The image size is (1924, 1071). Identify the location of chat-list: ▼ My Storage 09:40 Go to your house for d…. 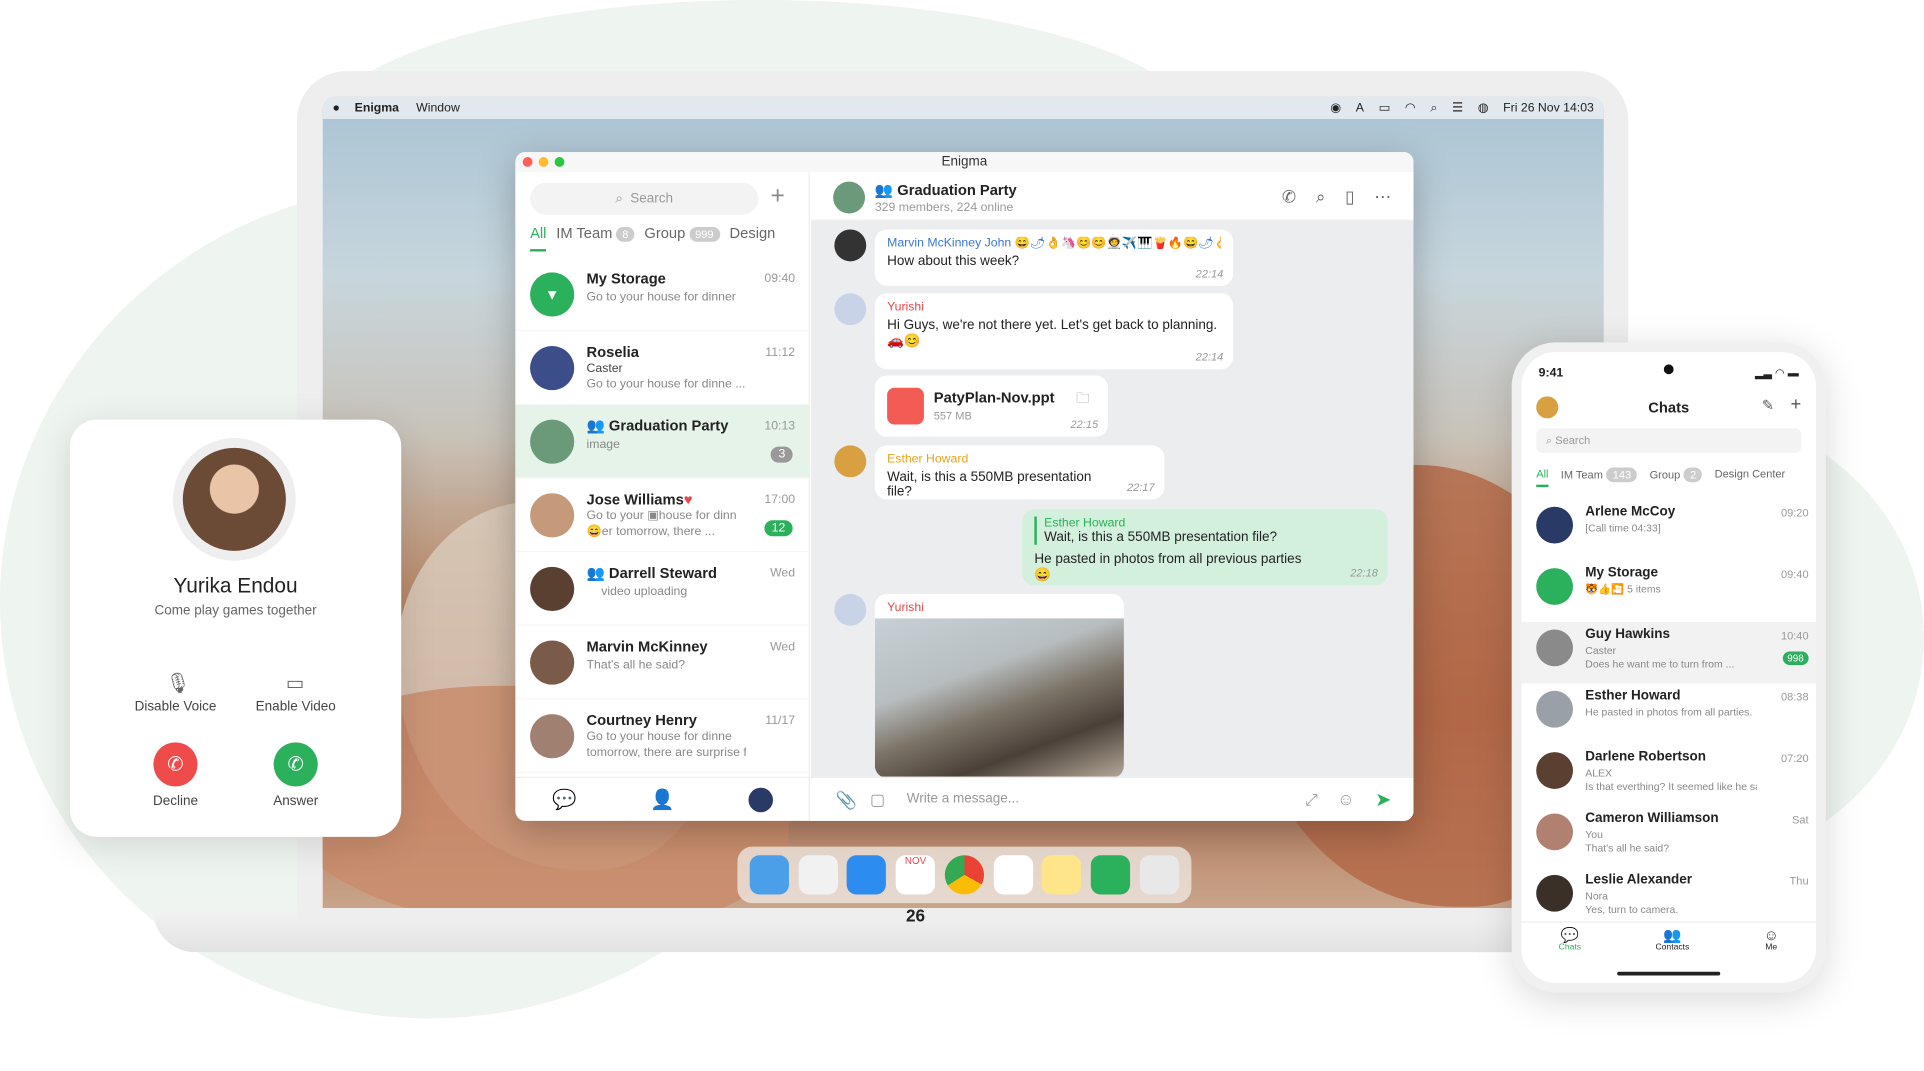
(662, 516).